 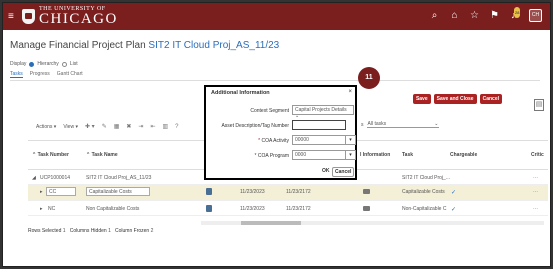 I want to click on menu-icon: ≡, so click(x=13, y=16).